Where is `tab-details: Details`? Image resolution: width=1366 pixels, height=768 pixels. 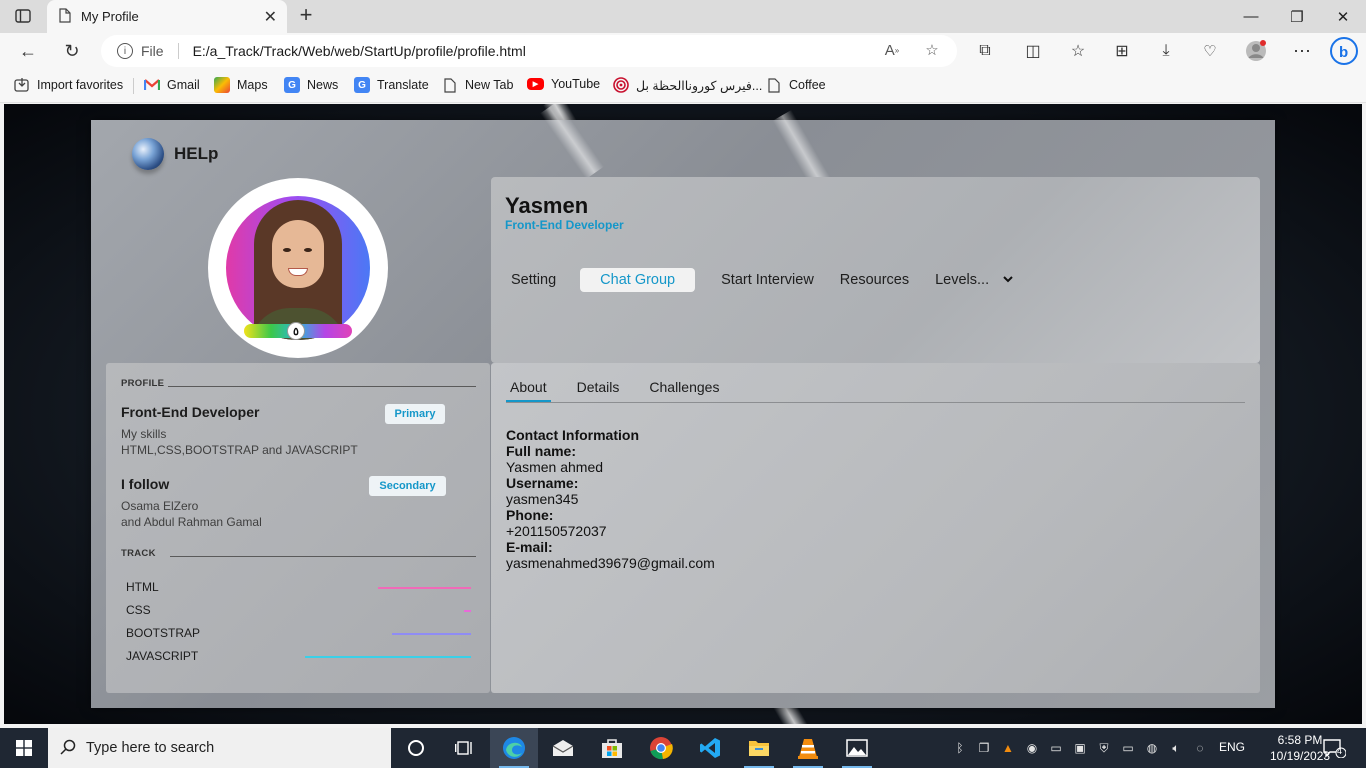 tab-details: Details is located at coordinates (598, 389).